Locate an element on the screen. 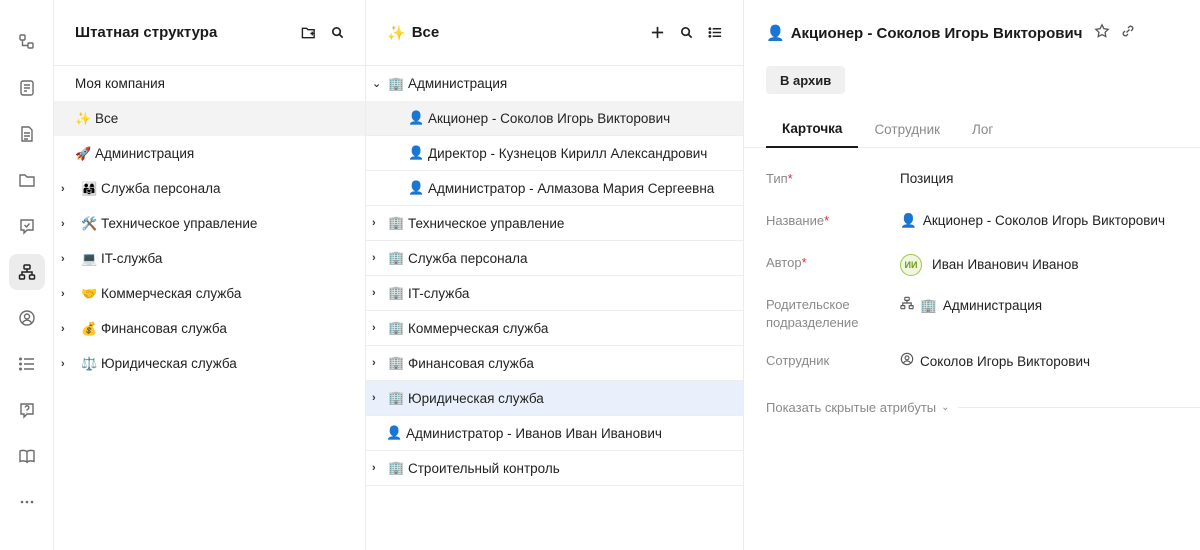 The width and height of the screenshot is (1200, 550). sidebar-item: › 💰 Финансовая служба is located at coordinates (209, 328).